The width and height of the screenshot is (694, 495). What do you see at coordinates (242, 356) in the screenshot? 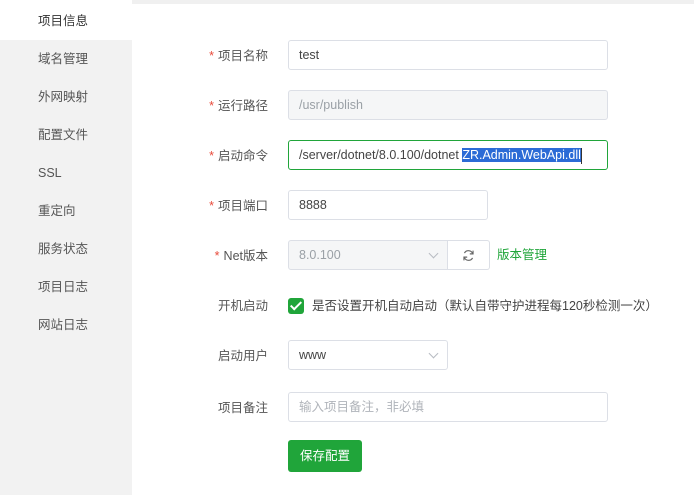
I see `start-user-label: 启动用户` at bounding box center [242, 356].